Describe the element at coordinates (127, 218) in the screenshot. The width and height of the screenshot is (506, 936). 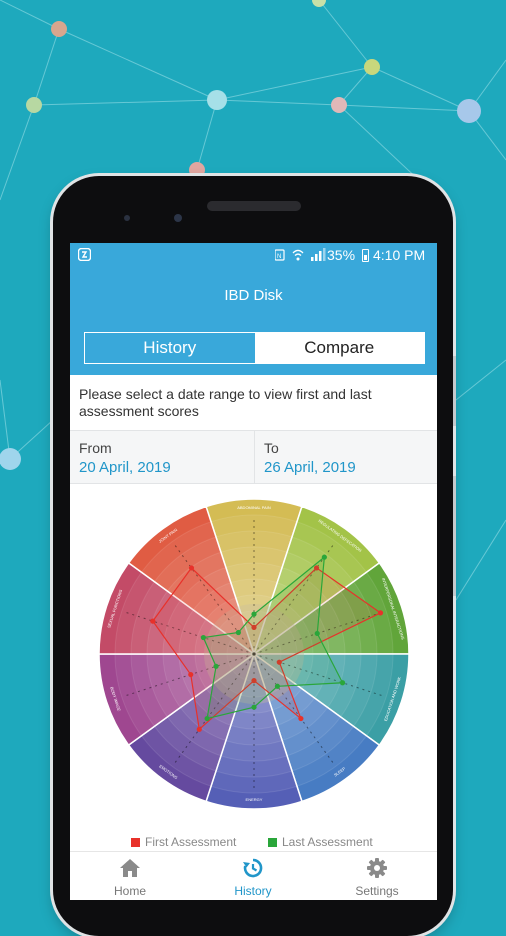
I see `sensor` at that location.